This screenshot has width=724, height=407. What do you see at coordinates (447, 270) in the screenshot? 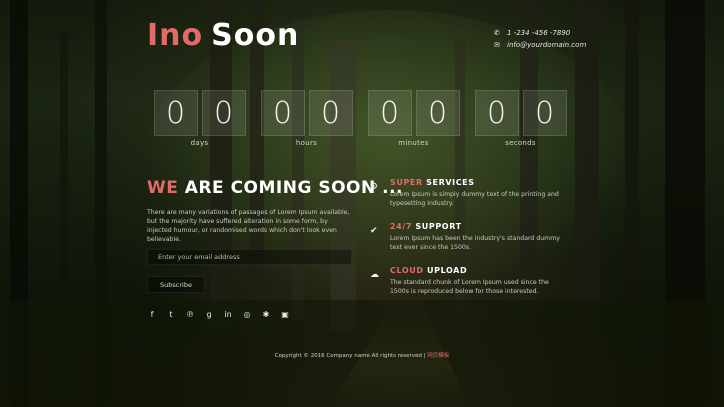
I see `feature-title-rest: UPLOAD` at bounding box center [447, 270].